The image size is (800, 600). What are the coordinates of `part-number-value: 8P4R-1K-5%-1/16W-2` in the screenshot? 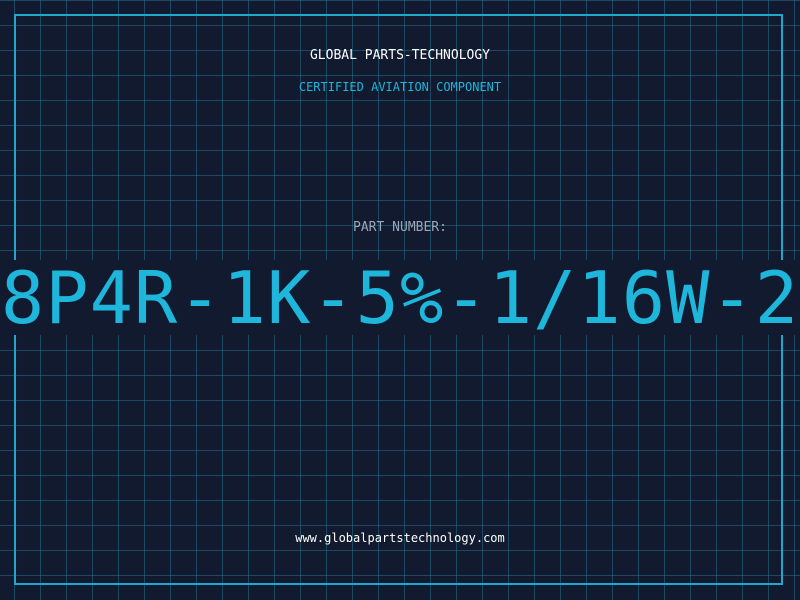 It's located at (400, 297).